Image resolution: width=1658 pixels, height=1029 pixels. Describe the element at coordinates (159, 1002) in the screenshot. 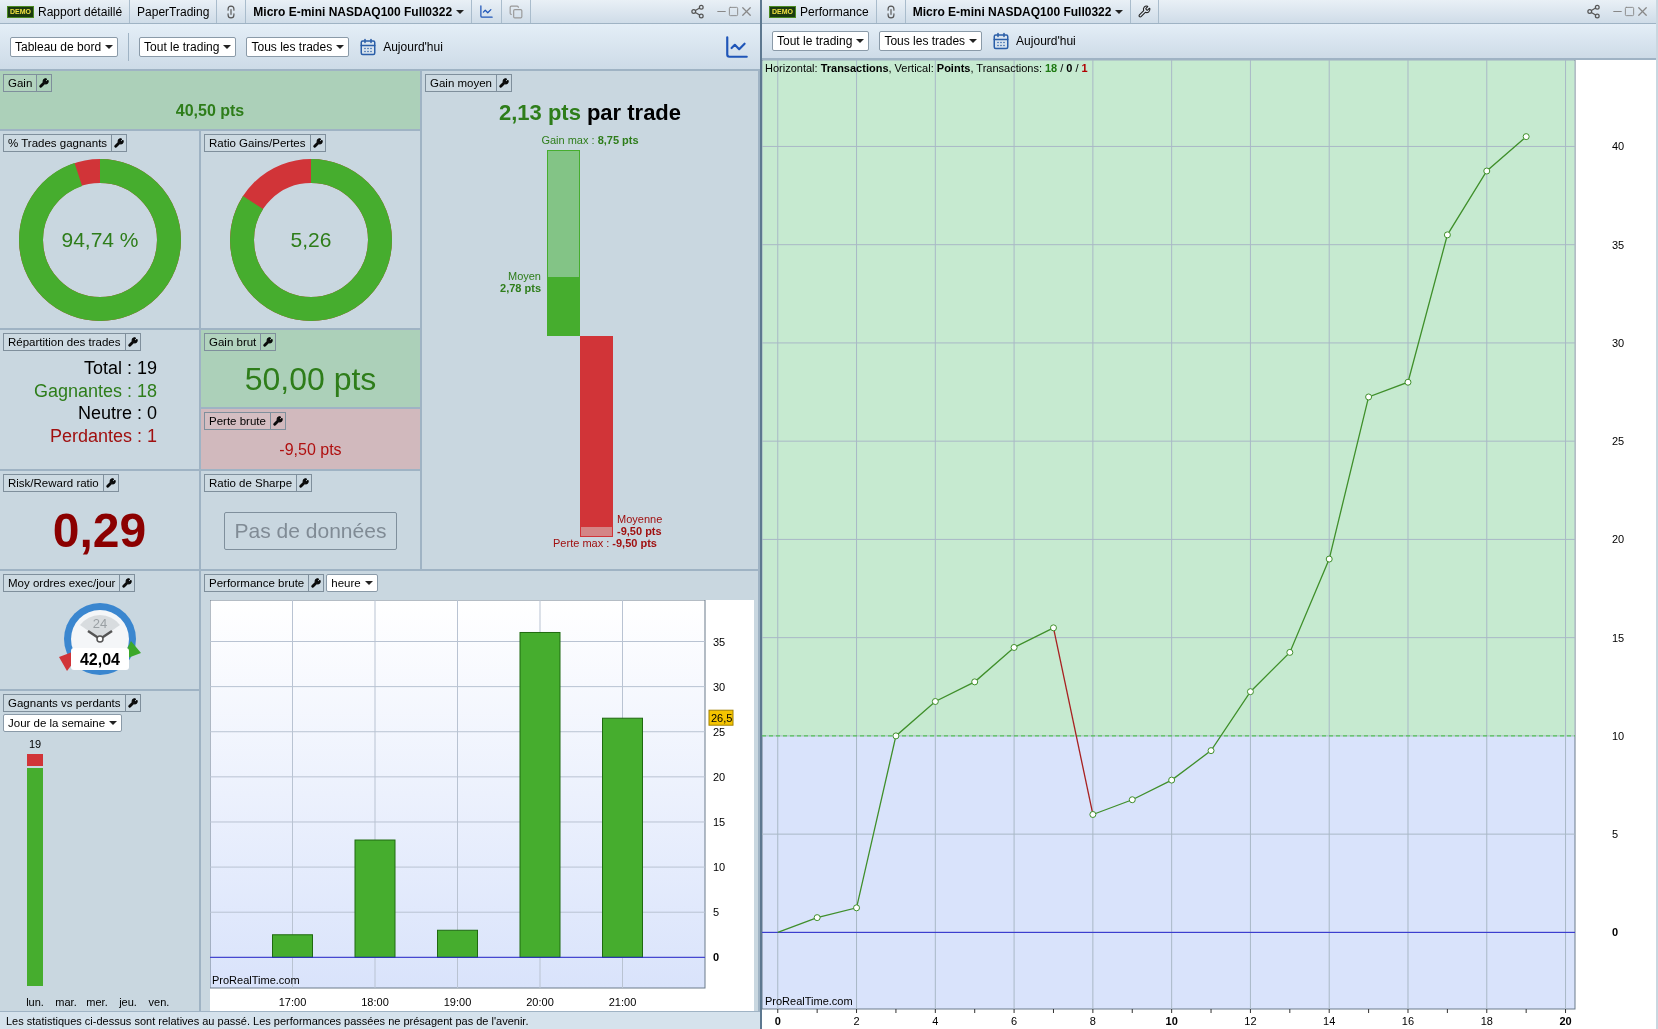

I see `axis-label: ven.` at that location.